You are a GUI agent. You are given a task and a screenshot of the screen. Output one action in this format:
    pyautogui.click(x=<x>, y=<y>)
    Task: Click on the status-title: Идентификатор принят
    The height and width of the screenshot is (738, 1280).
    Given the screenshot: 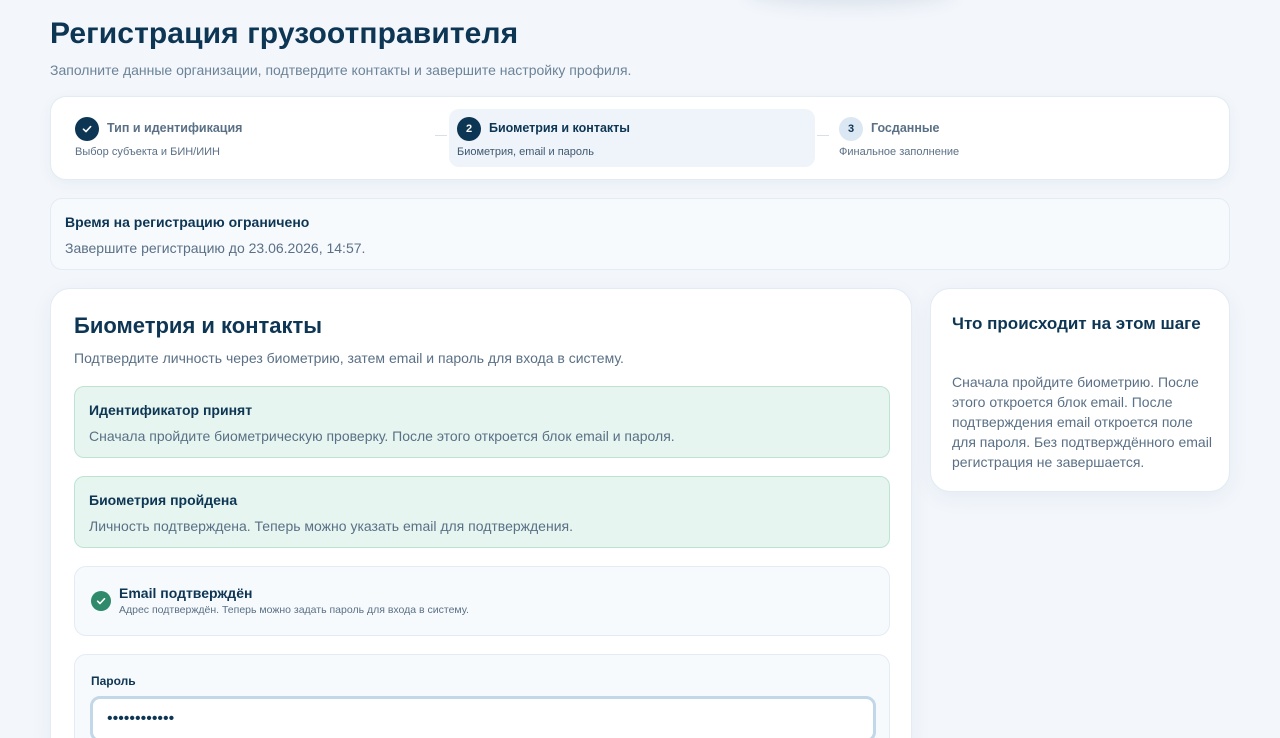 What is the action you would take?
    pyautogui.click(x=171, y=410)
    